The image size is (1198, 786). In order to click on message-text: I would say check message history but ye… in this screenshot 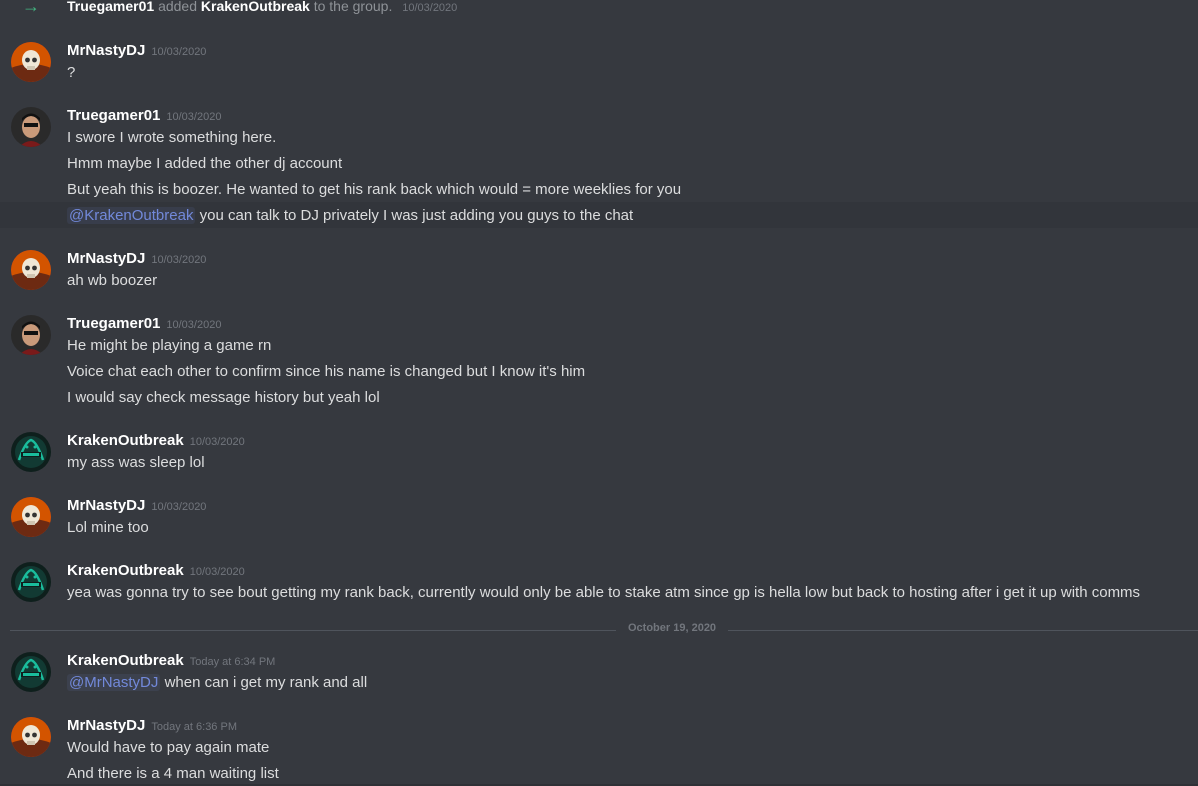, I will do `click(223, 397)`.